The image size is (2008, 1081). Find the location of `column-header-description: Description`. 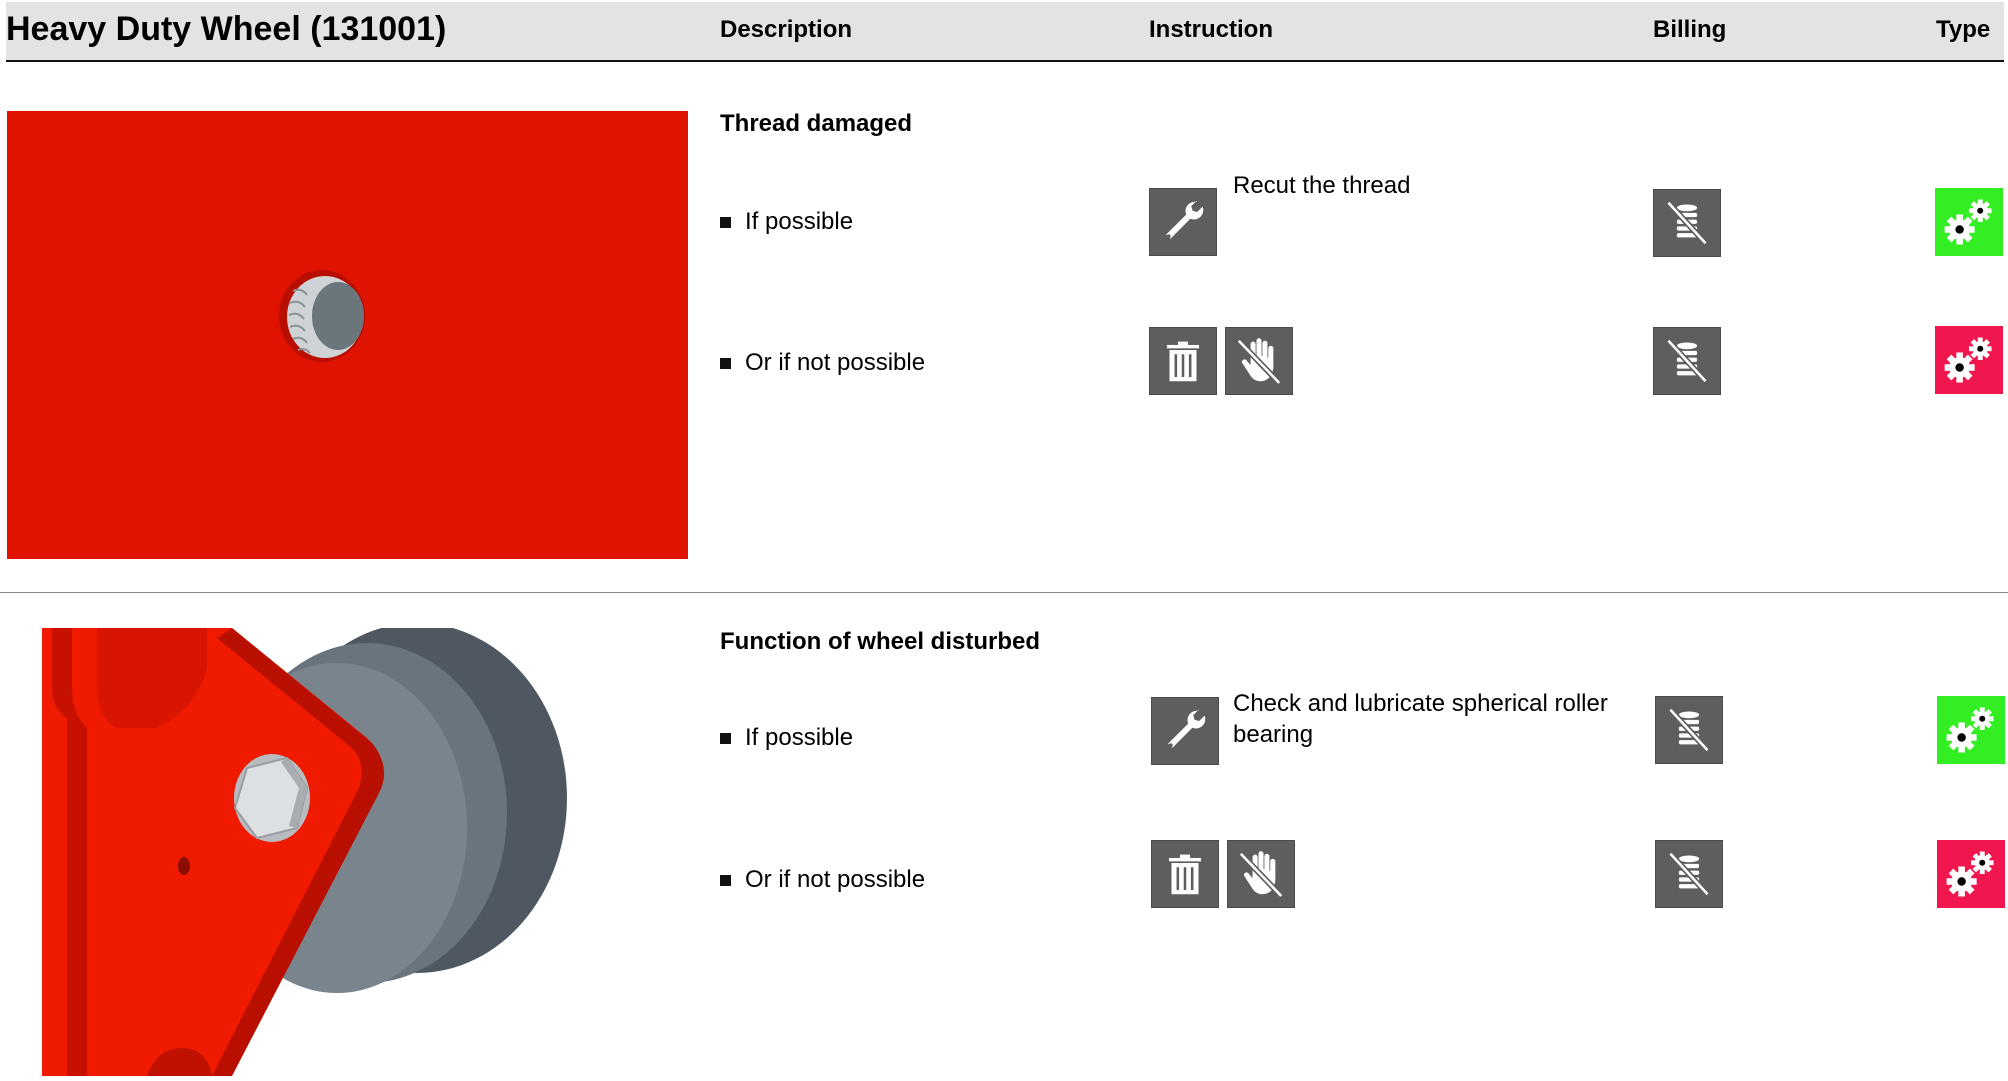

column-header-description: Description is located at coordinates (786, 29).